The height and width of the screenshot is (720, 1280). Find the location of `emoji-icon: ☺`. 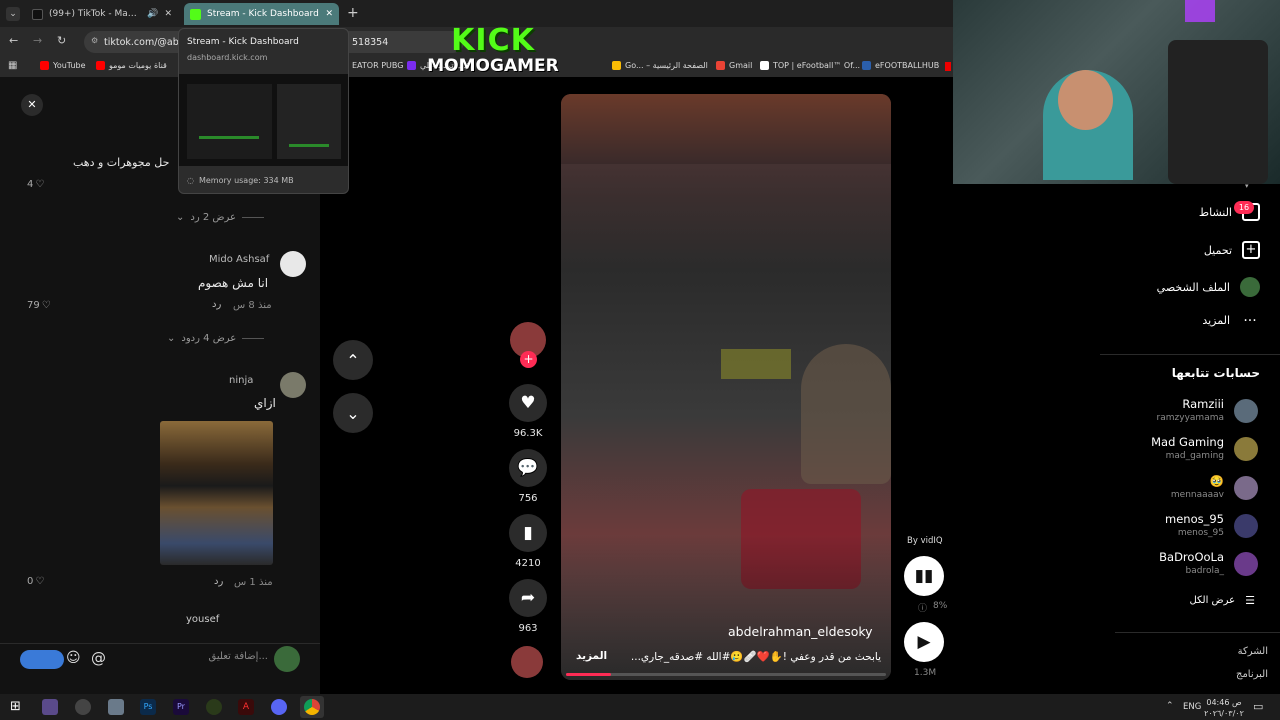

emoji-icon: ☺ is located at coordinates (73, 658).